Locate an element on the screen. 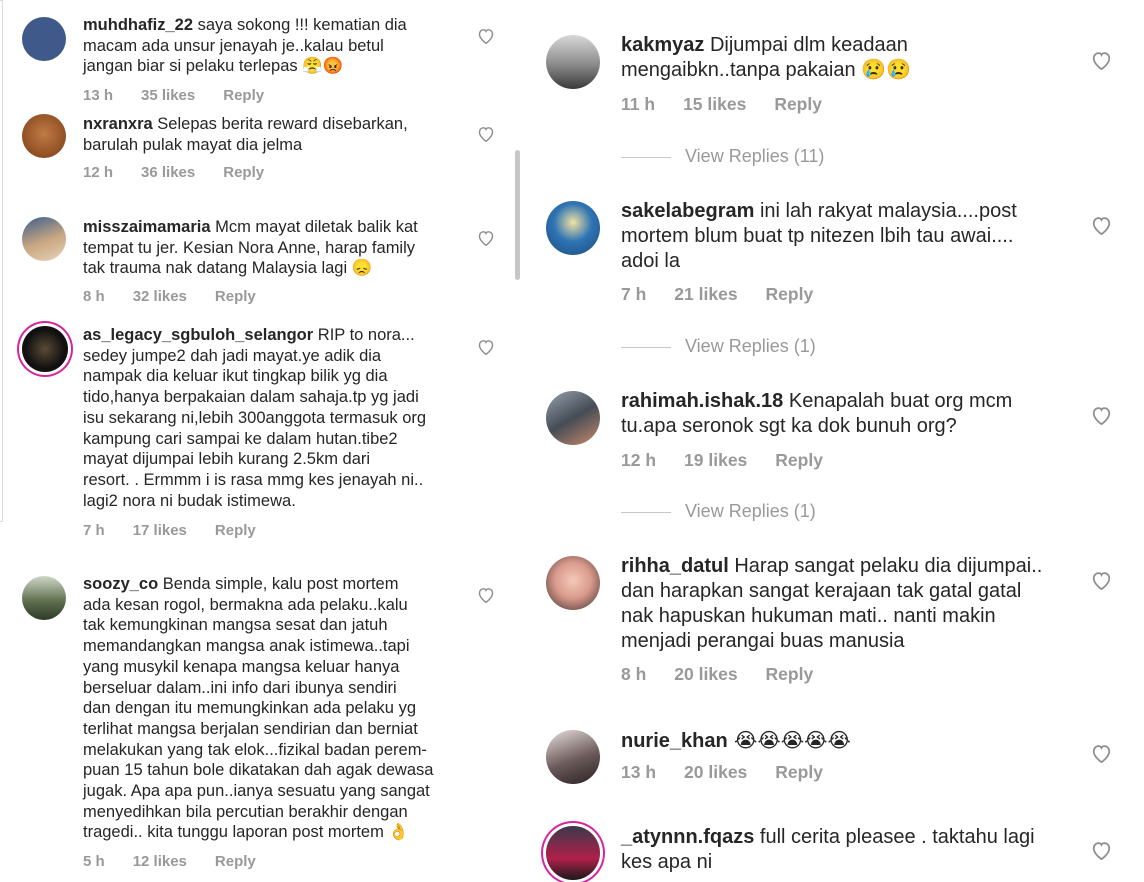  comment-meta: 11 h 15 likes Reply is located at coordinates (735, 104).